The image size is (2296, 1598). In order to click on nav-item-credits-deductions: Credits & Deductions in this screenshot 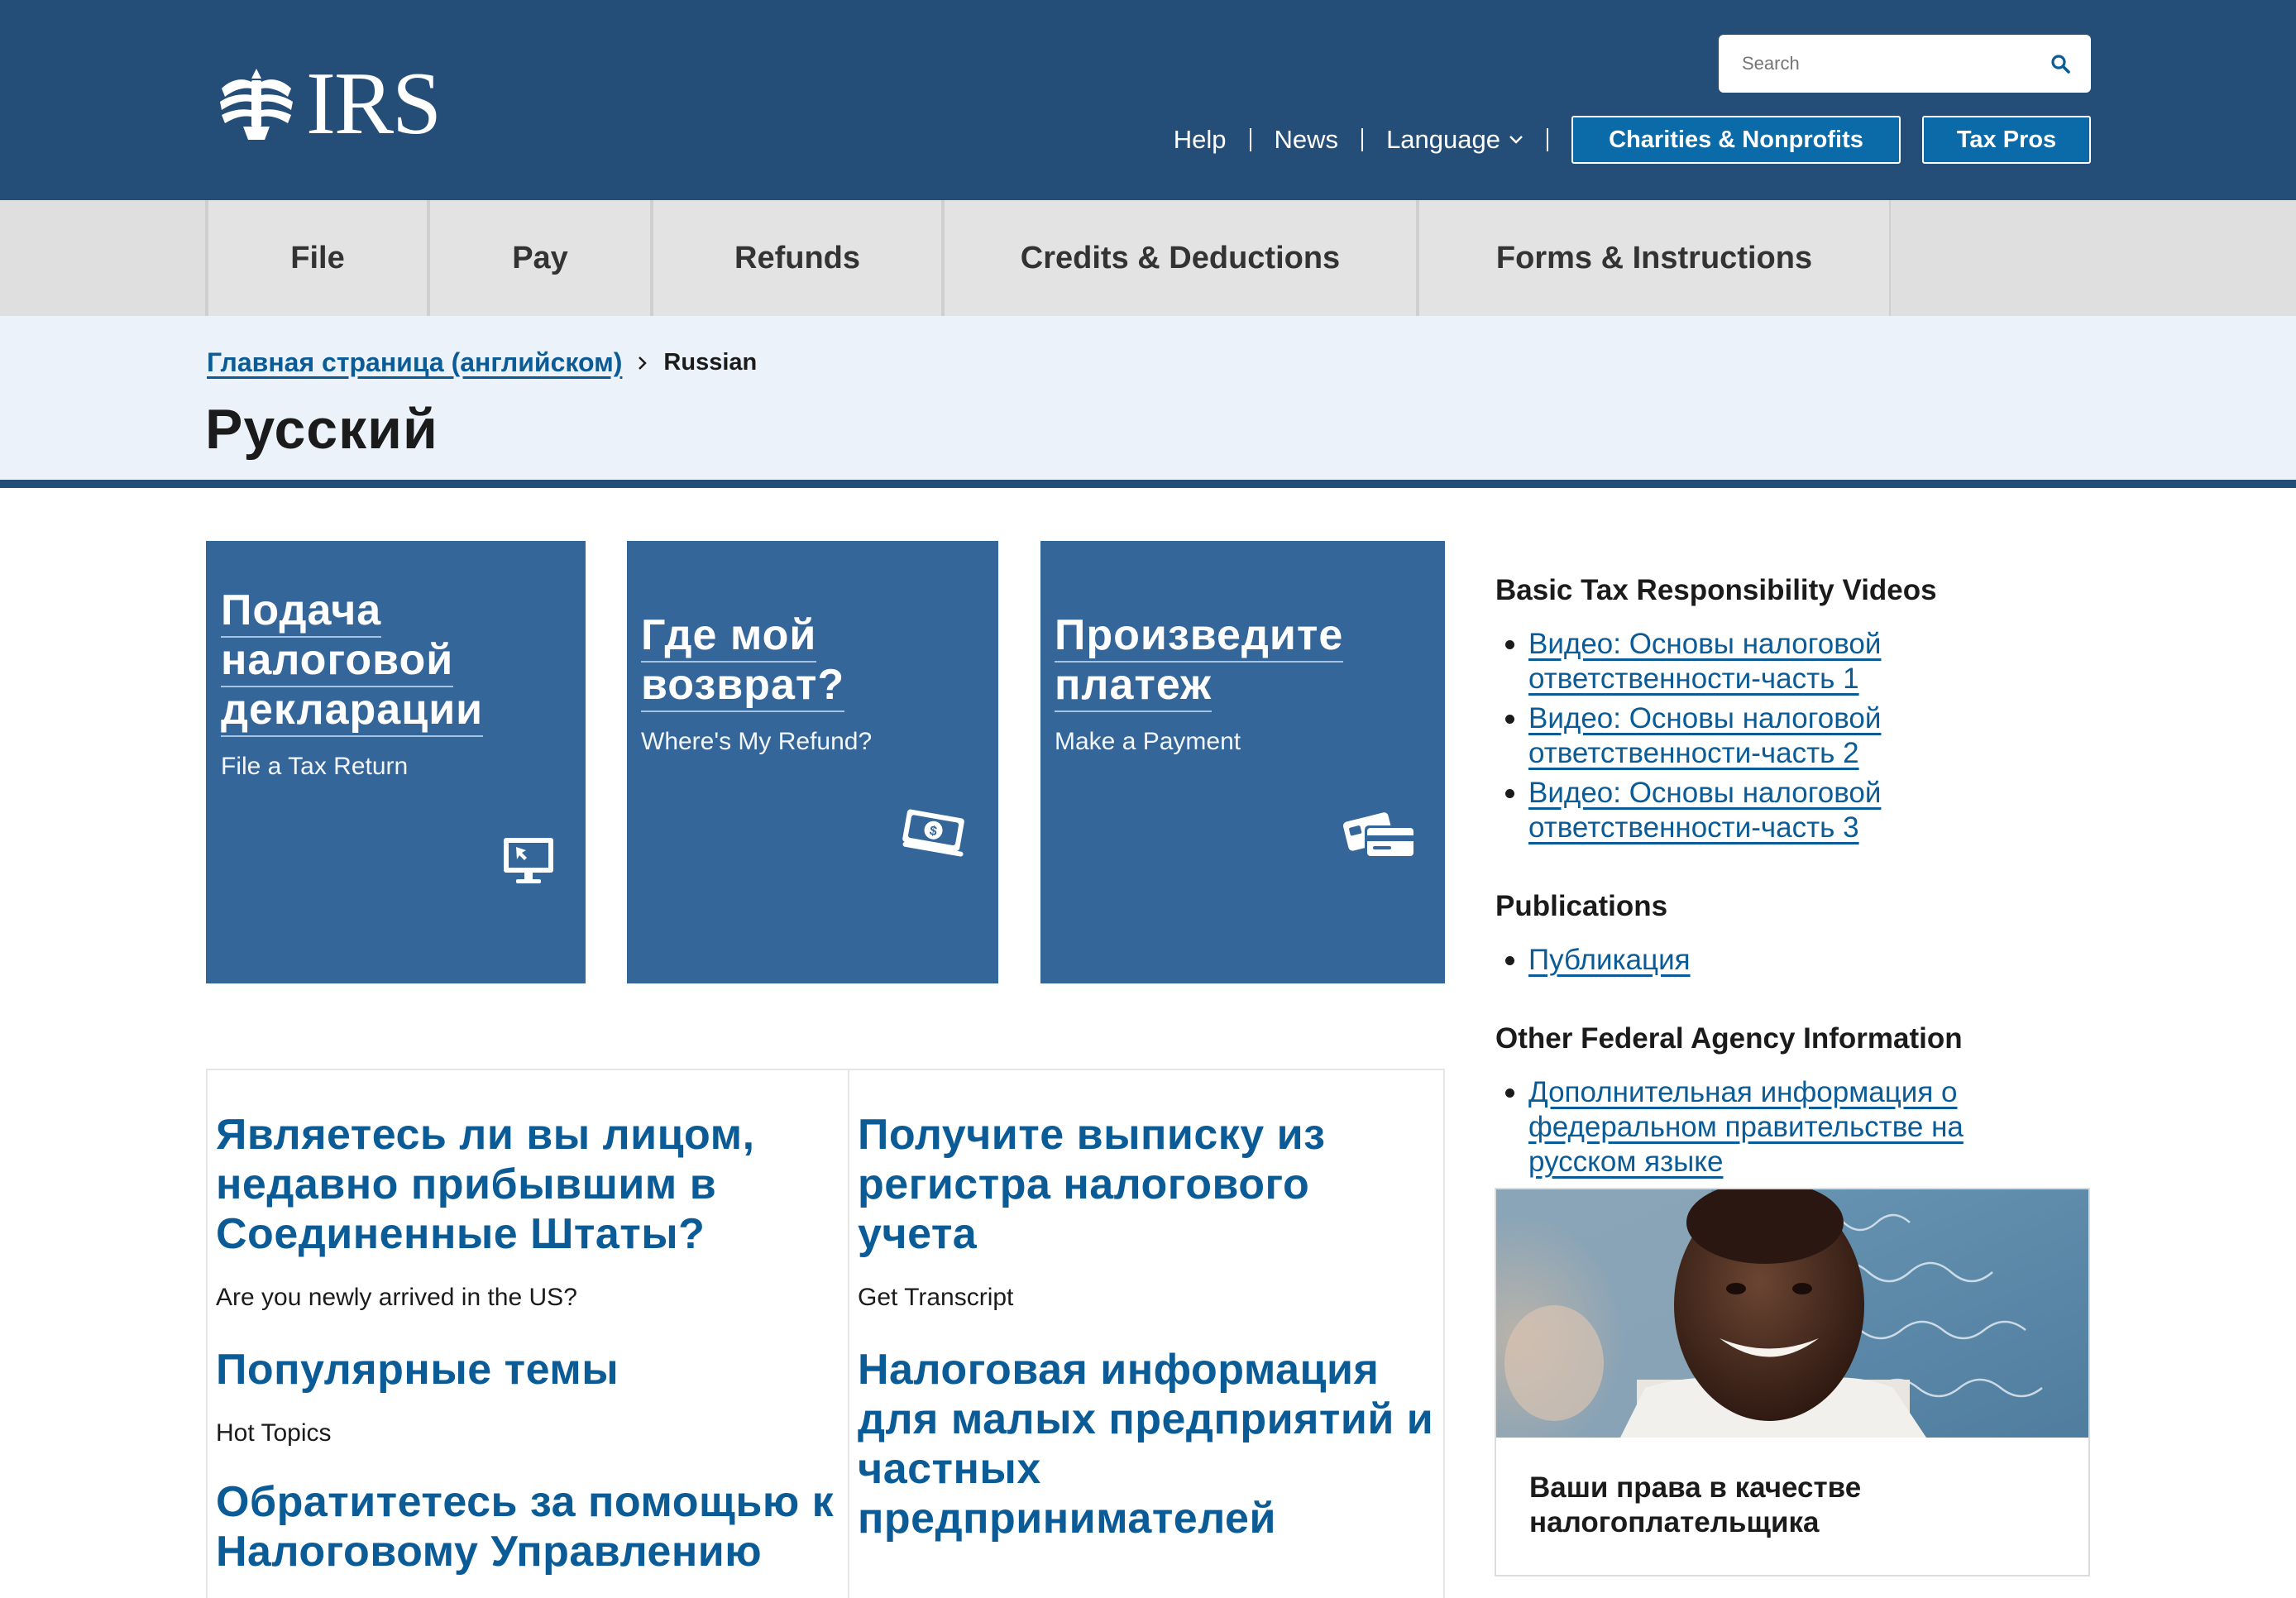, I will do `click(1178, 258)`.